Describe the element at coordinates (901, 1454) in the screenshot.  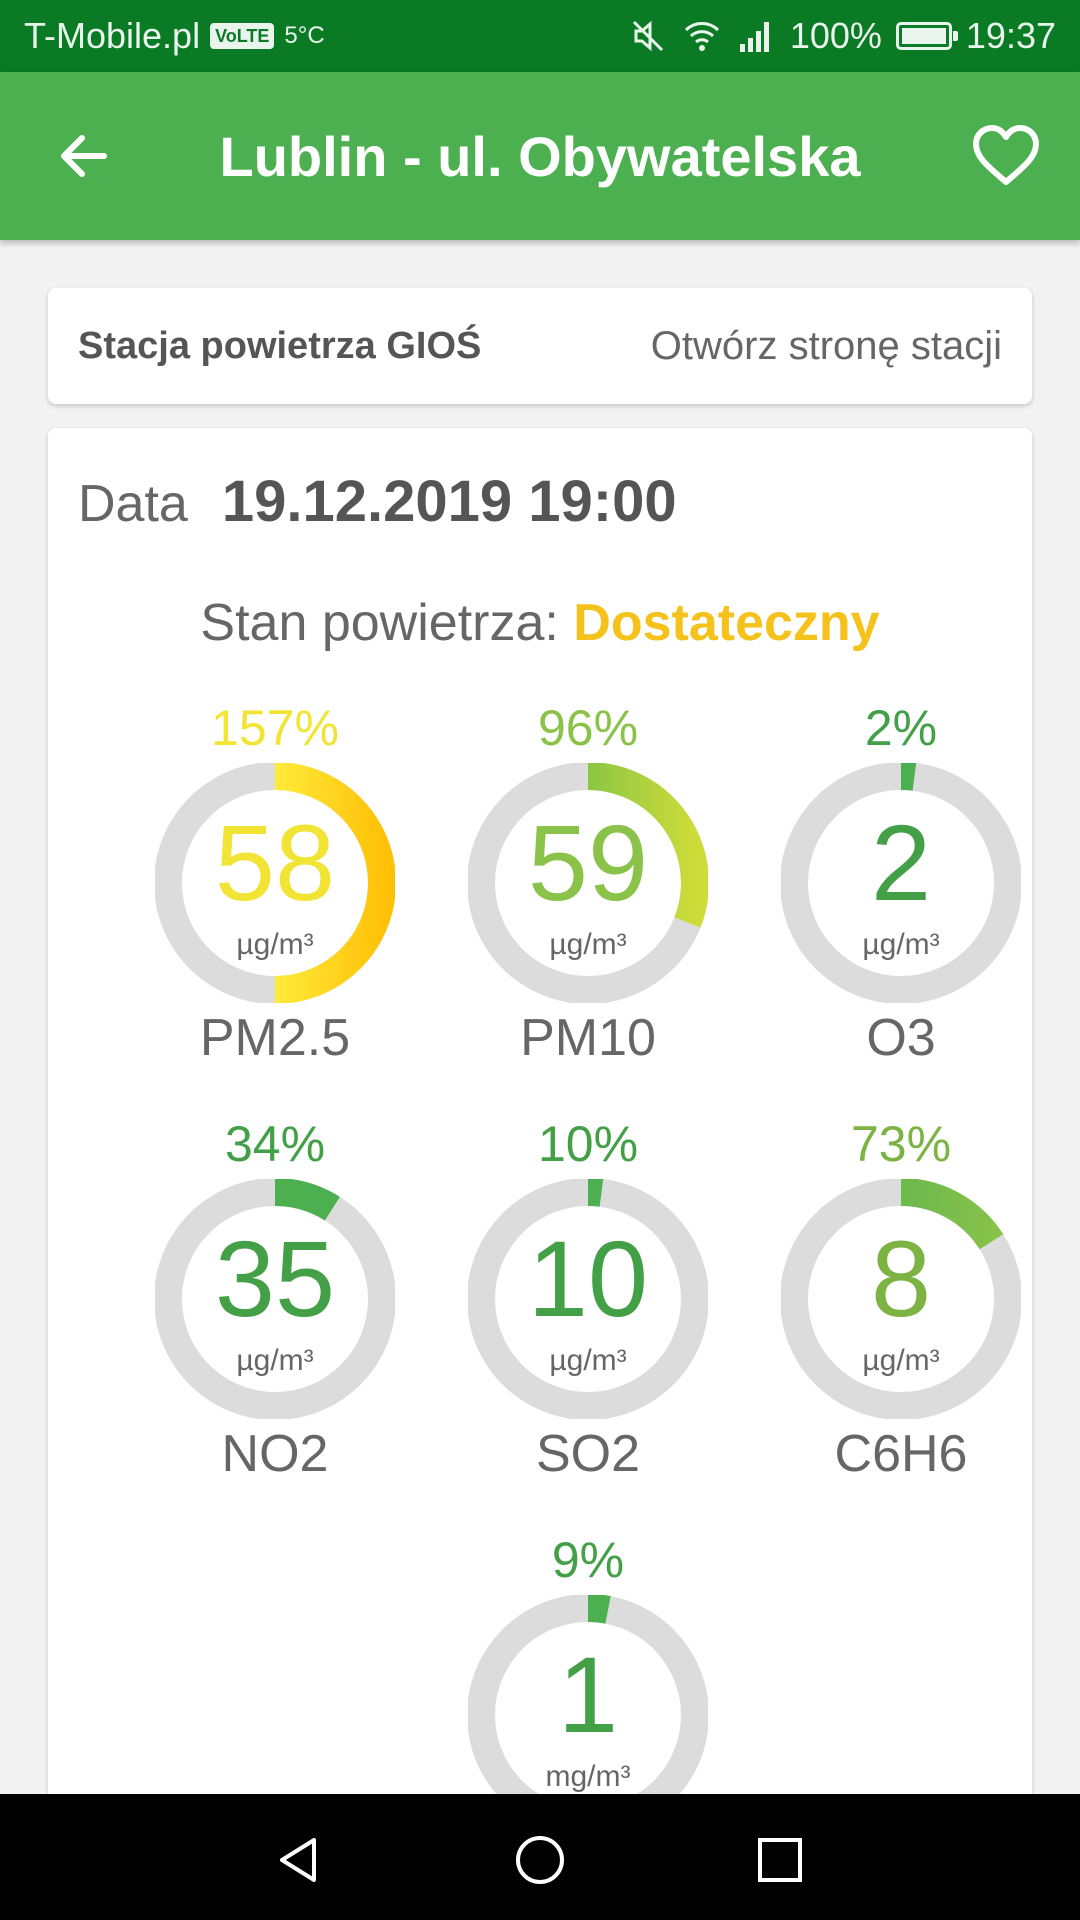
I see `gauge-label: C6H6` at that location.